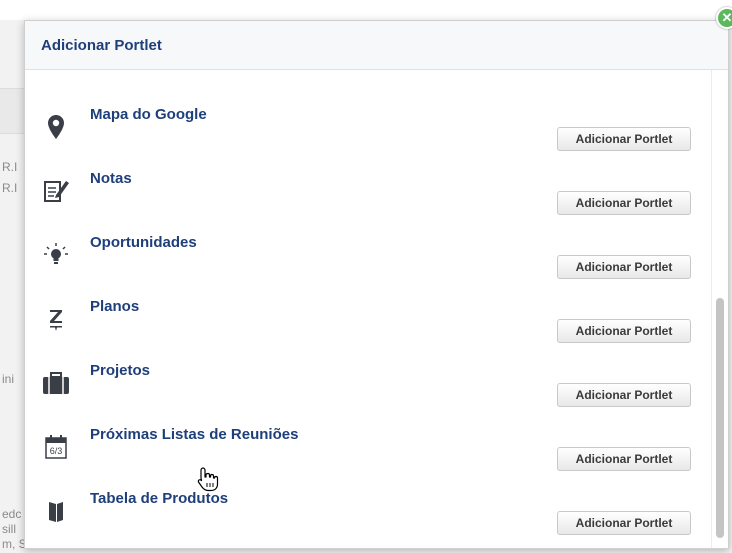 The width and height of the screenshot is (732, 553). I want to click on dialog-header: Adicionar Portlet, so click(376, 45).